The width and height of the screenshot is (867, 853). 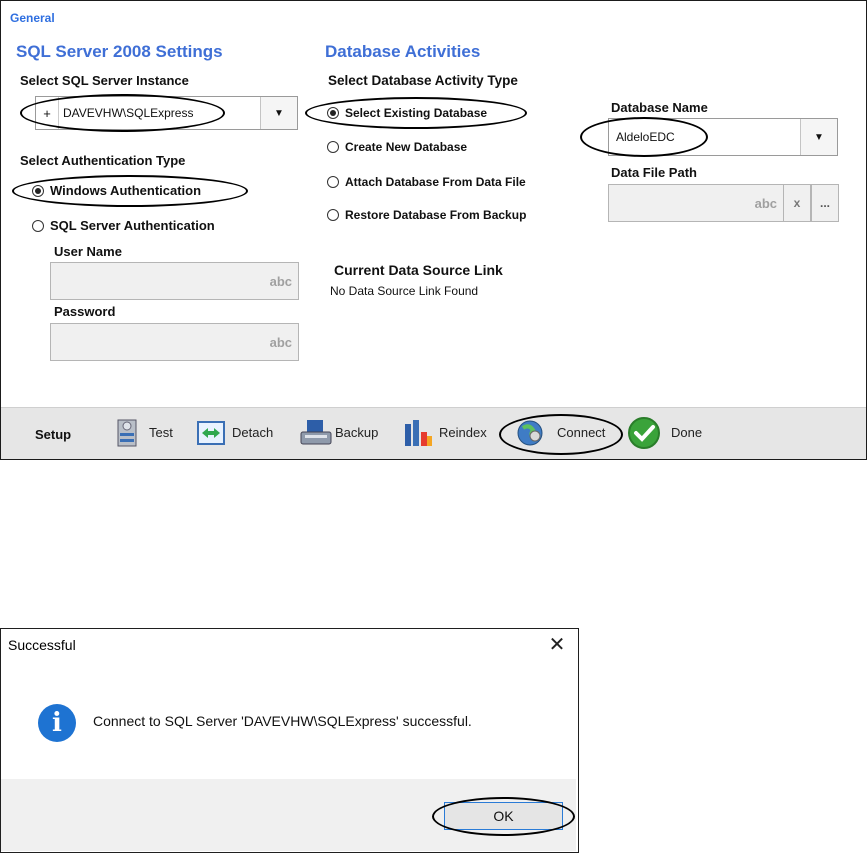 I want to click on test-button: Test, so click(x=143, y=432).